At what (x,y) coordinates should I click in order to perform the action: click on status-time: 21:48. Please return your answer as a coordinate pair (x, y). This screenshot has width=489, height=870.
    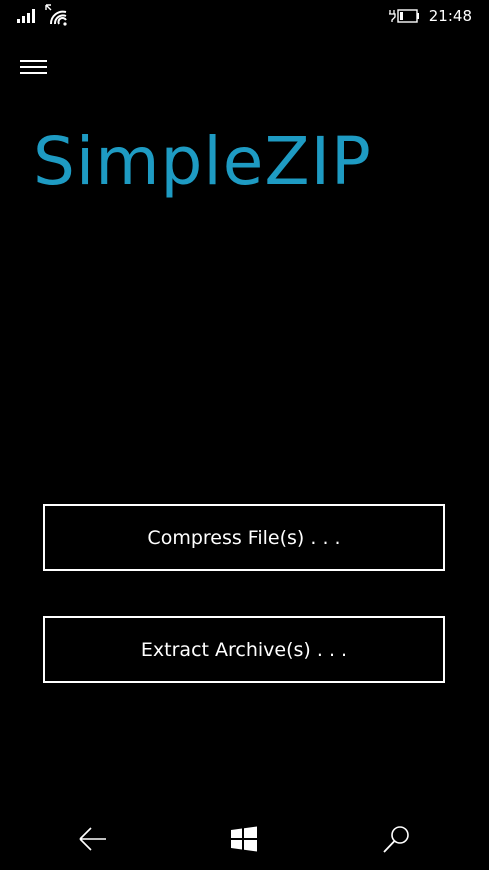
    Looking at the image, I should click on (450, 16).